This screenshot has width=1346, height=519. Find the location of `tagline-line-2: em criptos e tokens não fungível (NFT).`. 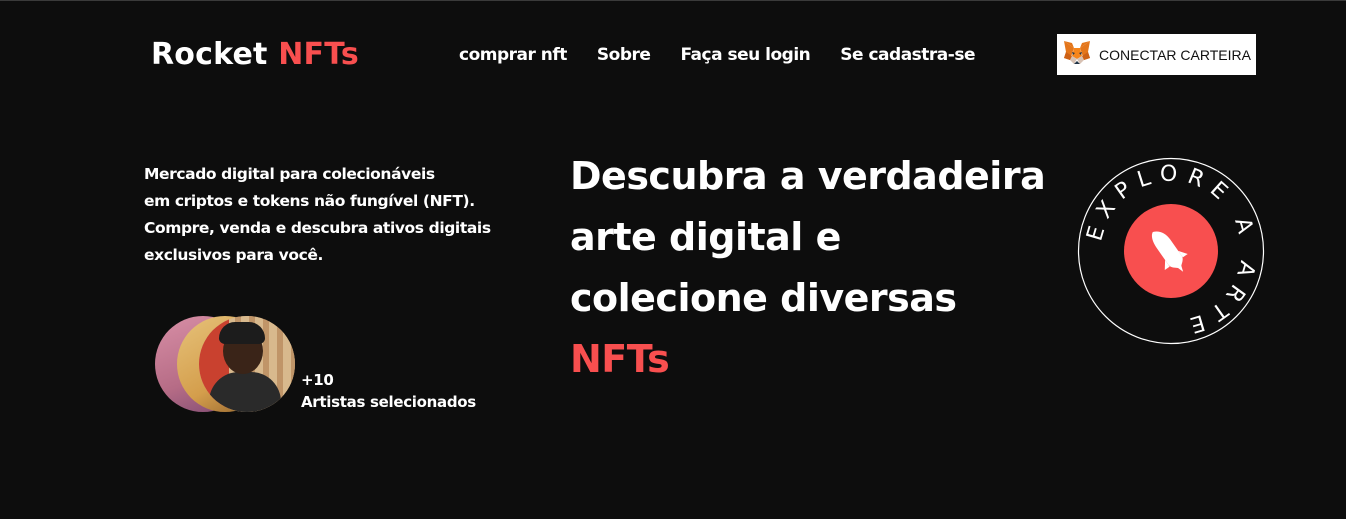

tagline-line-2: em criptos e tokens não fungível (NFT). is located at coordinates (309, 201).